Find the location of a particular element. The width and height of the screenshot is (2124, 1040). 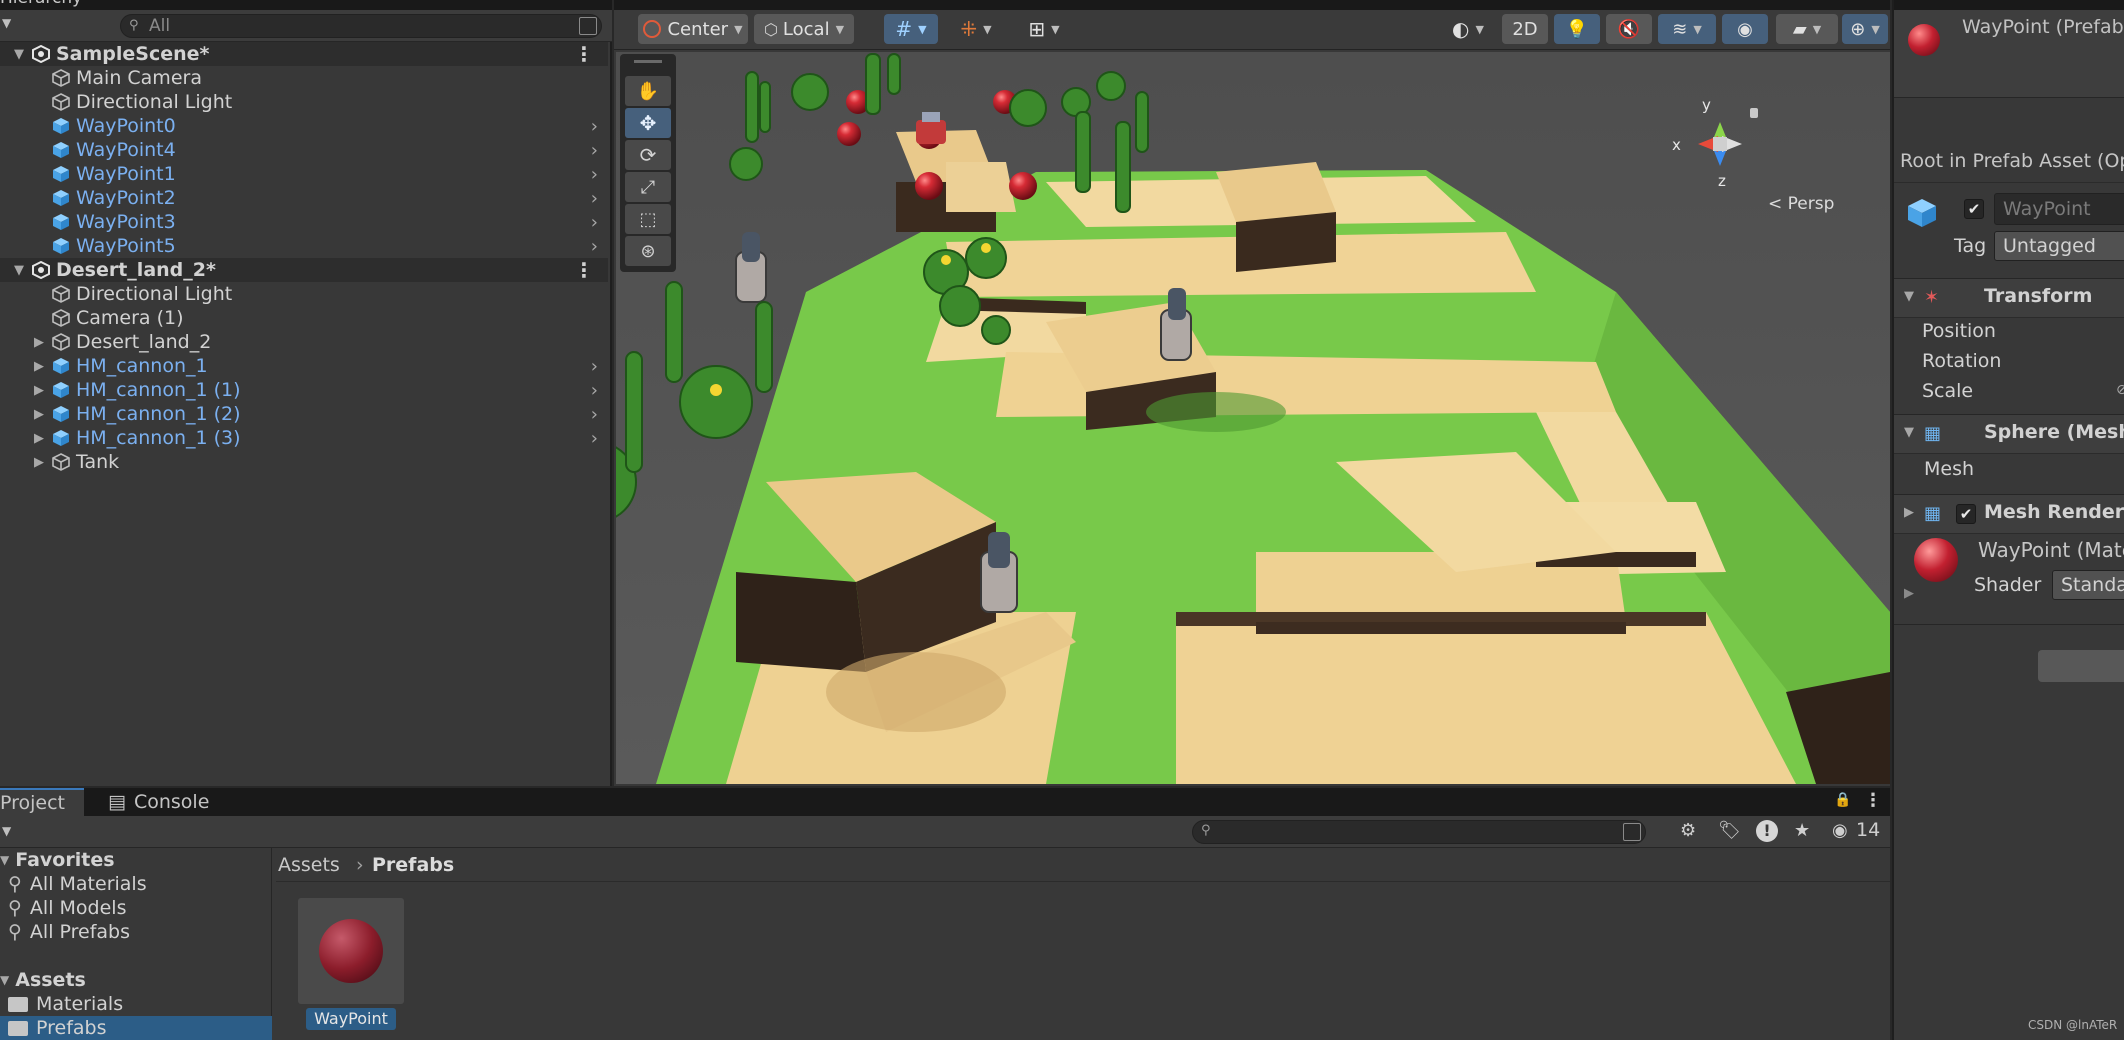

breadcrumb-item: Prefabs is located at coordinates (413, 865).